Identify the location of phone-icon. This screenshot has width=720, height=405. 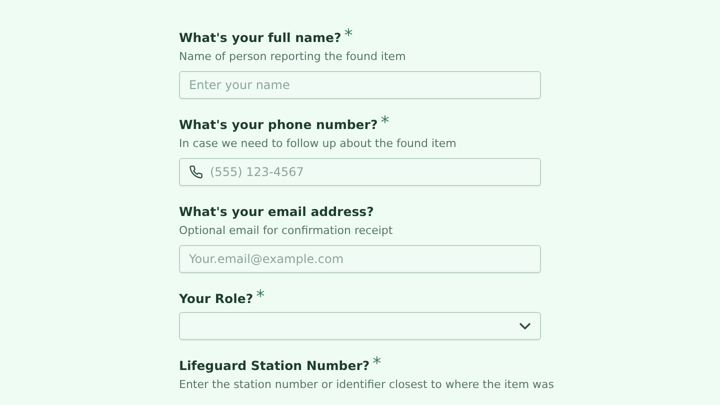
(196, 172).